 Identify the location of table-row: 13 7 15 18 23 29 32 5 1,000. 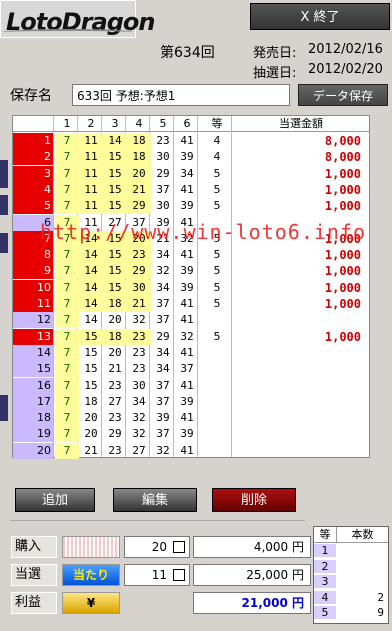
(191, 336).